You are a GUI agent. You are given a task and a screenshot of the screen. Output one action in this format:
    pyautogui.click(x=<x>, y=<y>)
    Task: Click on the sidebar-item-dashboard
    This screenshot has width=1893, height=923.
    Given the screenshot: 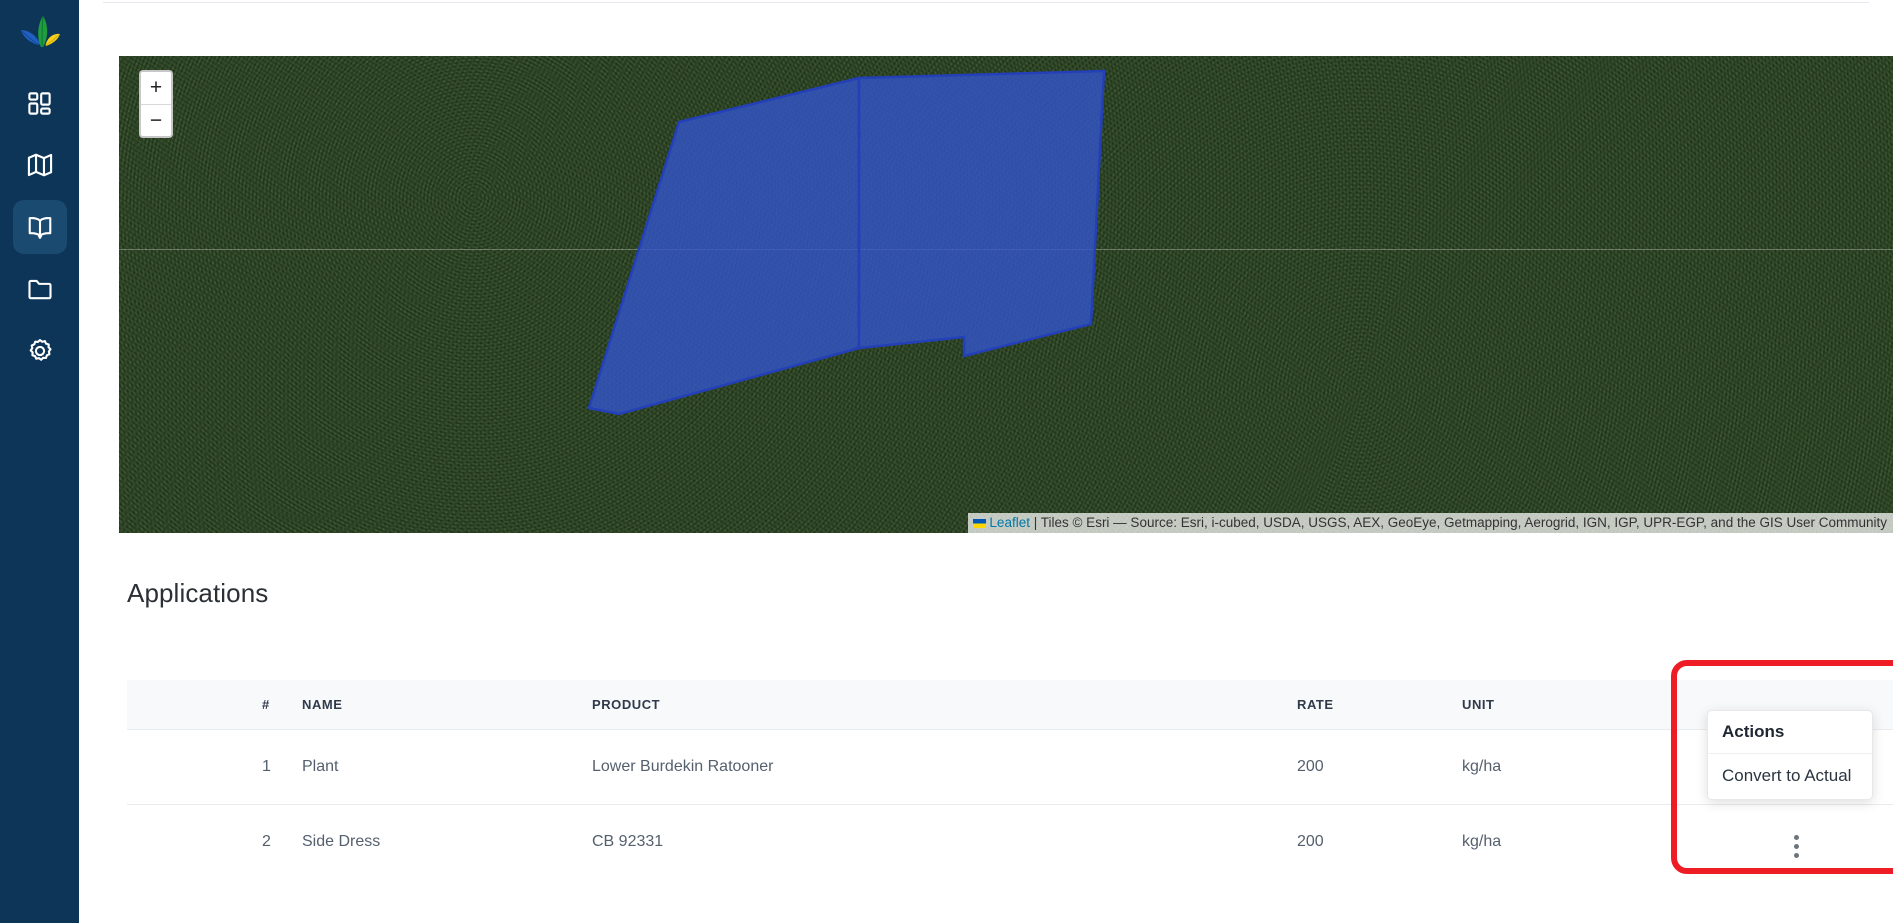 What is the action you would take?
    pyautogui.click(x=40, y=103)
    